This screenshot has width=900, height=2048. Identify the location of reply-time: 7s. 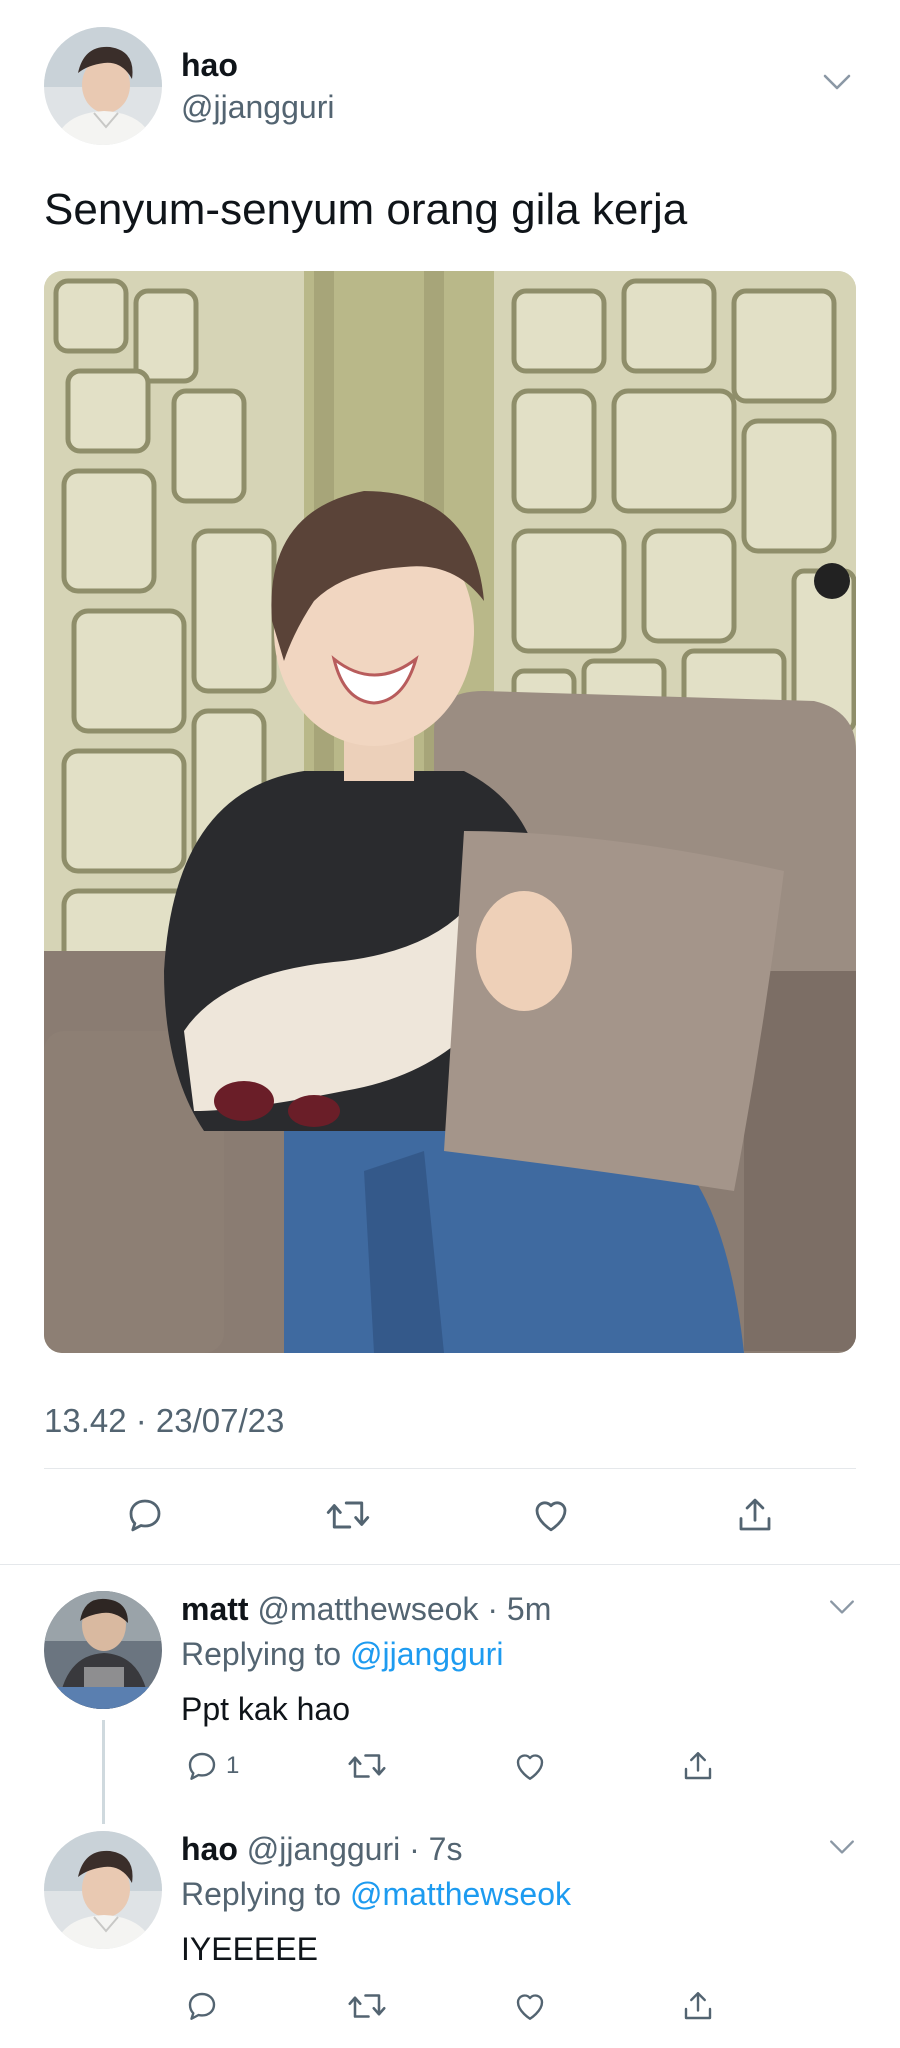
(445, 1849).